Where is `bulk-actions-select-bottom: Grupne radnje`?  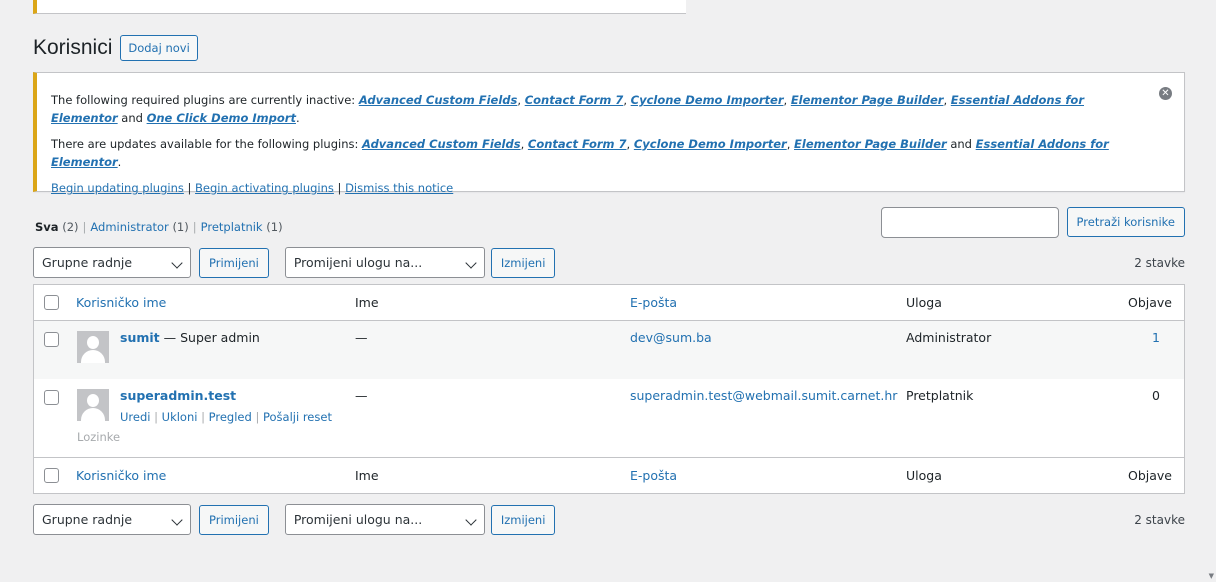 bulk-actions-select-bottom: Grupne radnje is located at coordinates (112, 519).